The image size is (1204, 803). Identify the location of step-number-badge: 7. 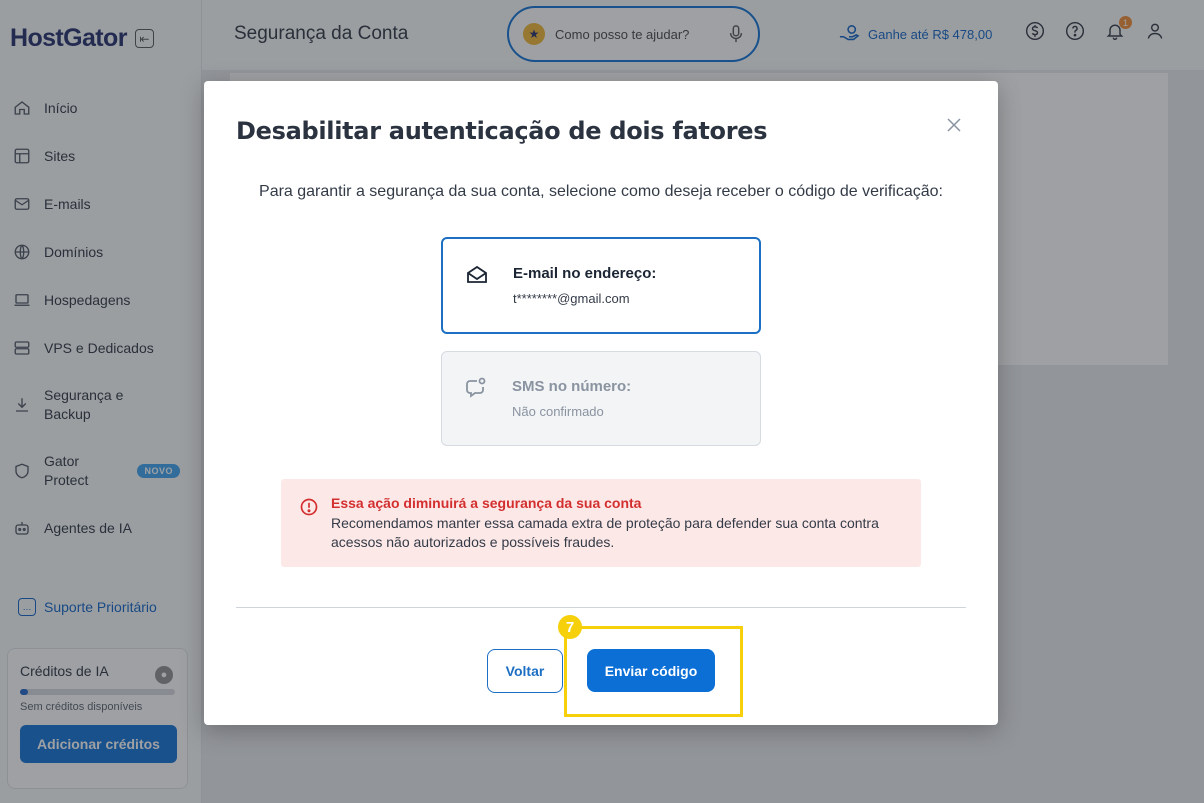
(570, 627).